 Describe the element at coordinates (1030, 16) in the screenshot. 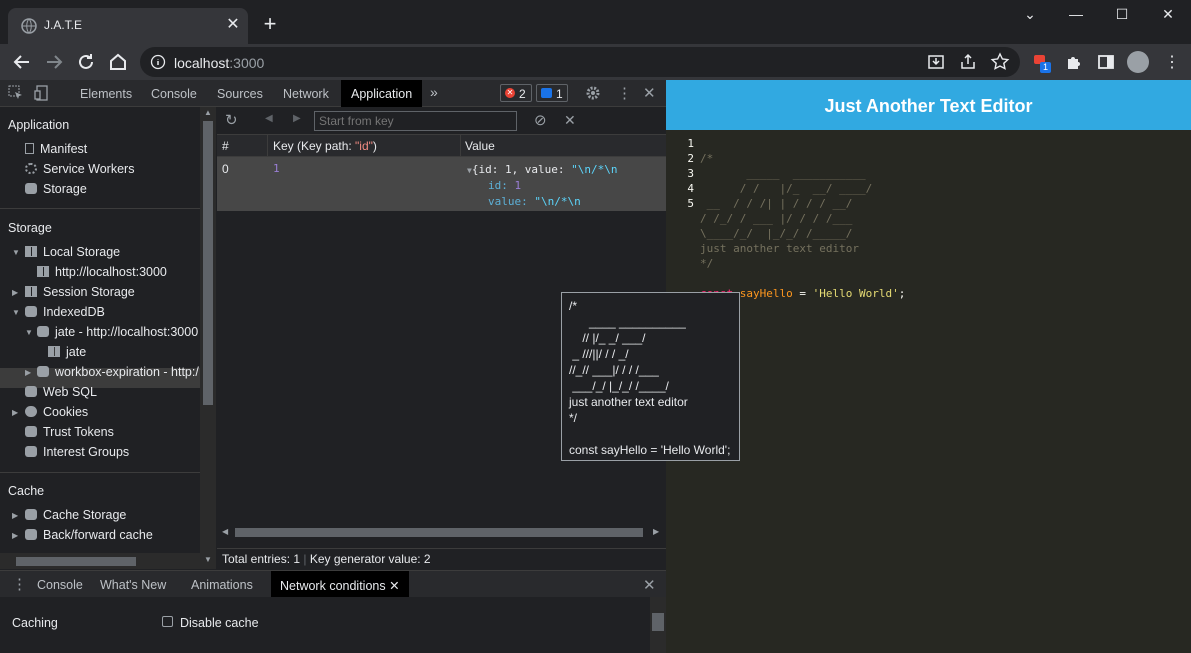

I see `chevron-down-icon: ⌄` at that location.